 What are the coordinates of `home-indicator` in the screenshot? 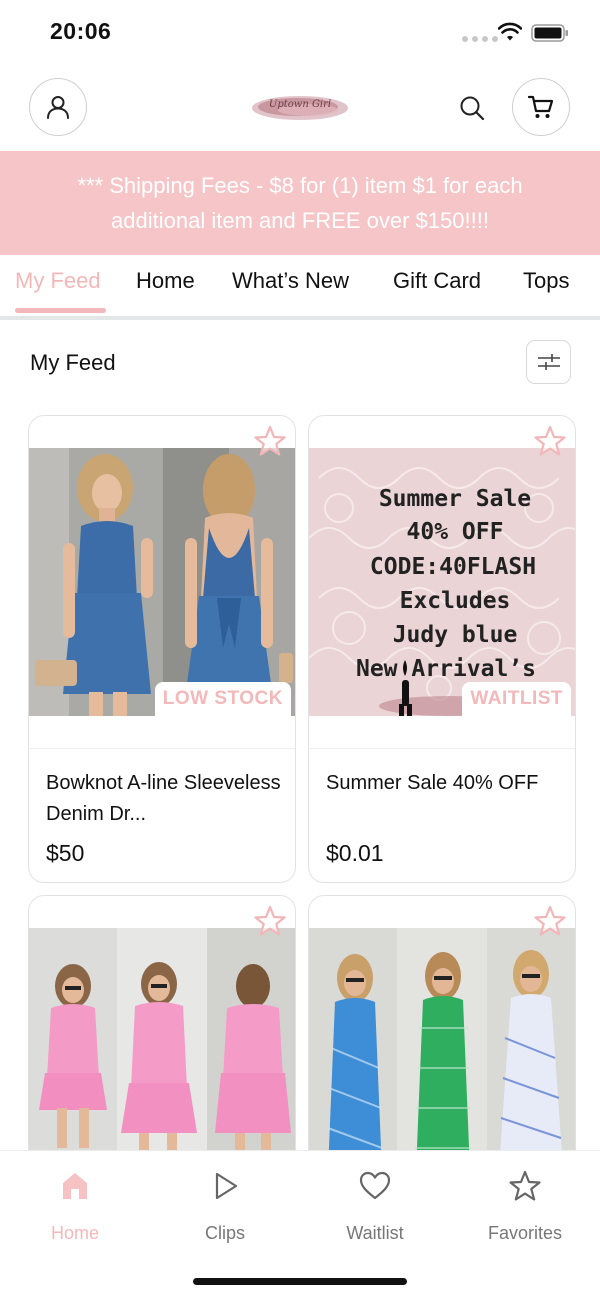 It's located at (300, 1281).